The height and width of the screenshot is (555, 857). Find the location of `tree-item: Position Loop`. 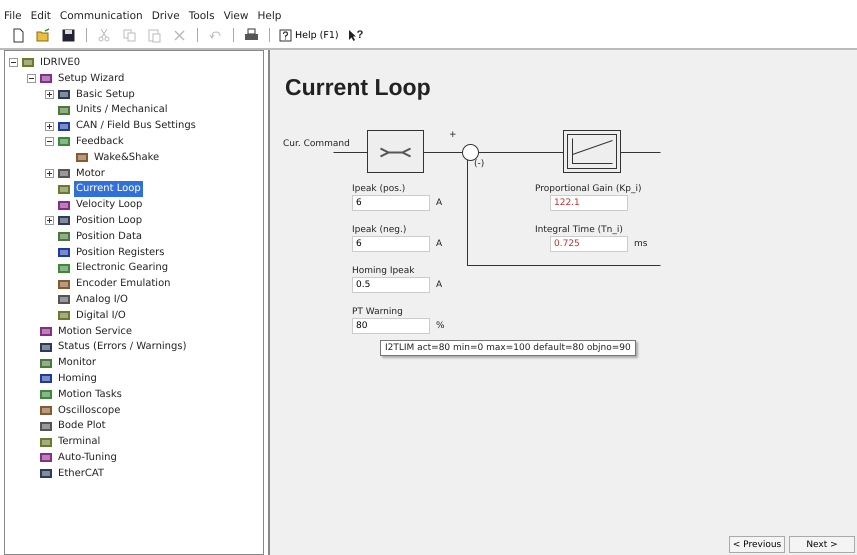

tree-item: Position Loop is located at coordinates (109, 220).